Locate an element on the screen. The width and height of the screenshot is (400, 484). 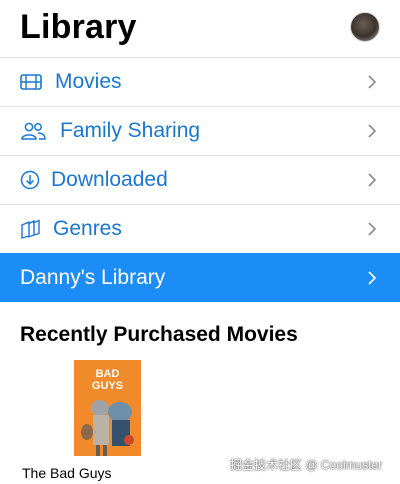
list-item-label: Genres is located at coordinates (87, 228).